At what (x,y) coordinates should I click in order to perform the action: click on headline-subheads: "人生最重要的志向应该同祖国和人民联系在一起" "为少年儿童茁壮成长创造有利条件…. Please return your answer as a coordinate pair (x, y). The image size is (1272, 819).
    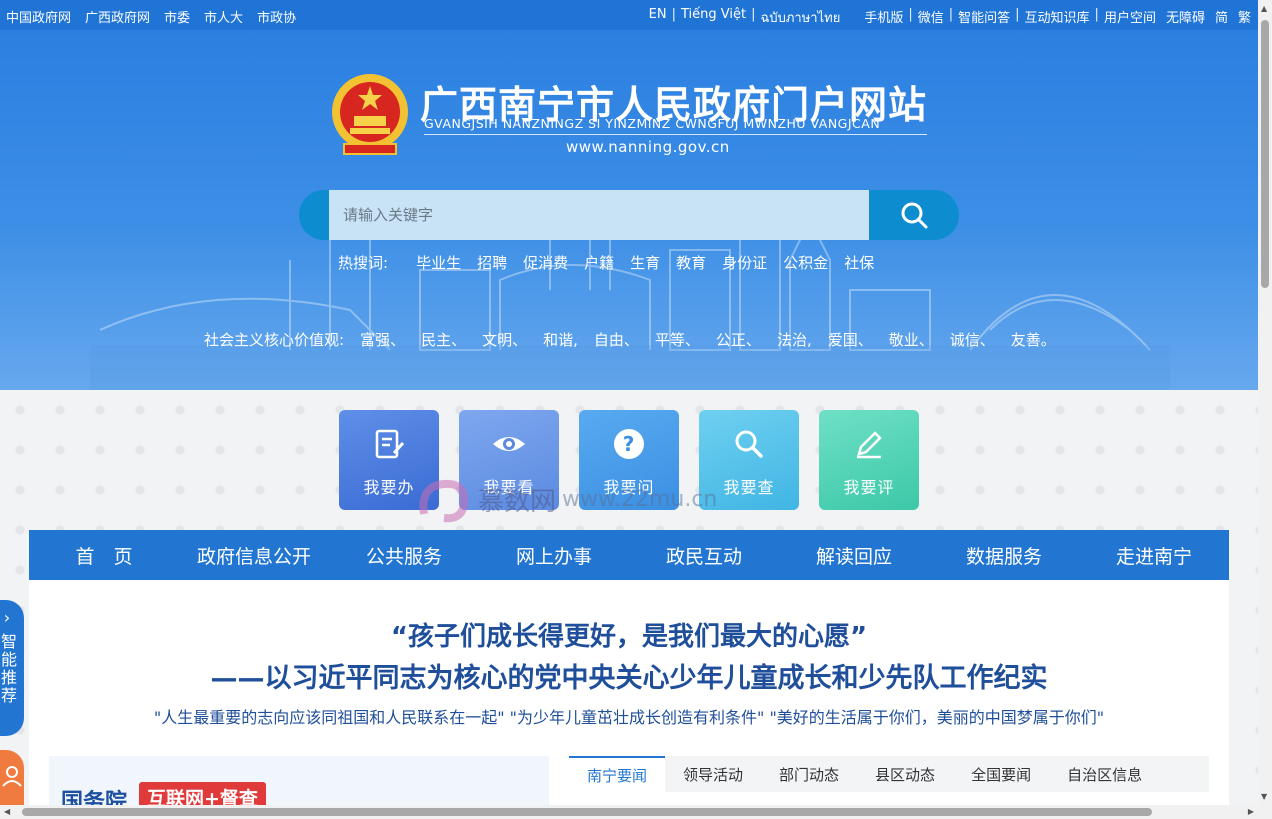
    Looking at the image, I should click on (629, 716).